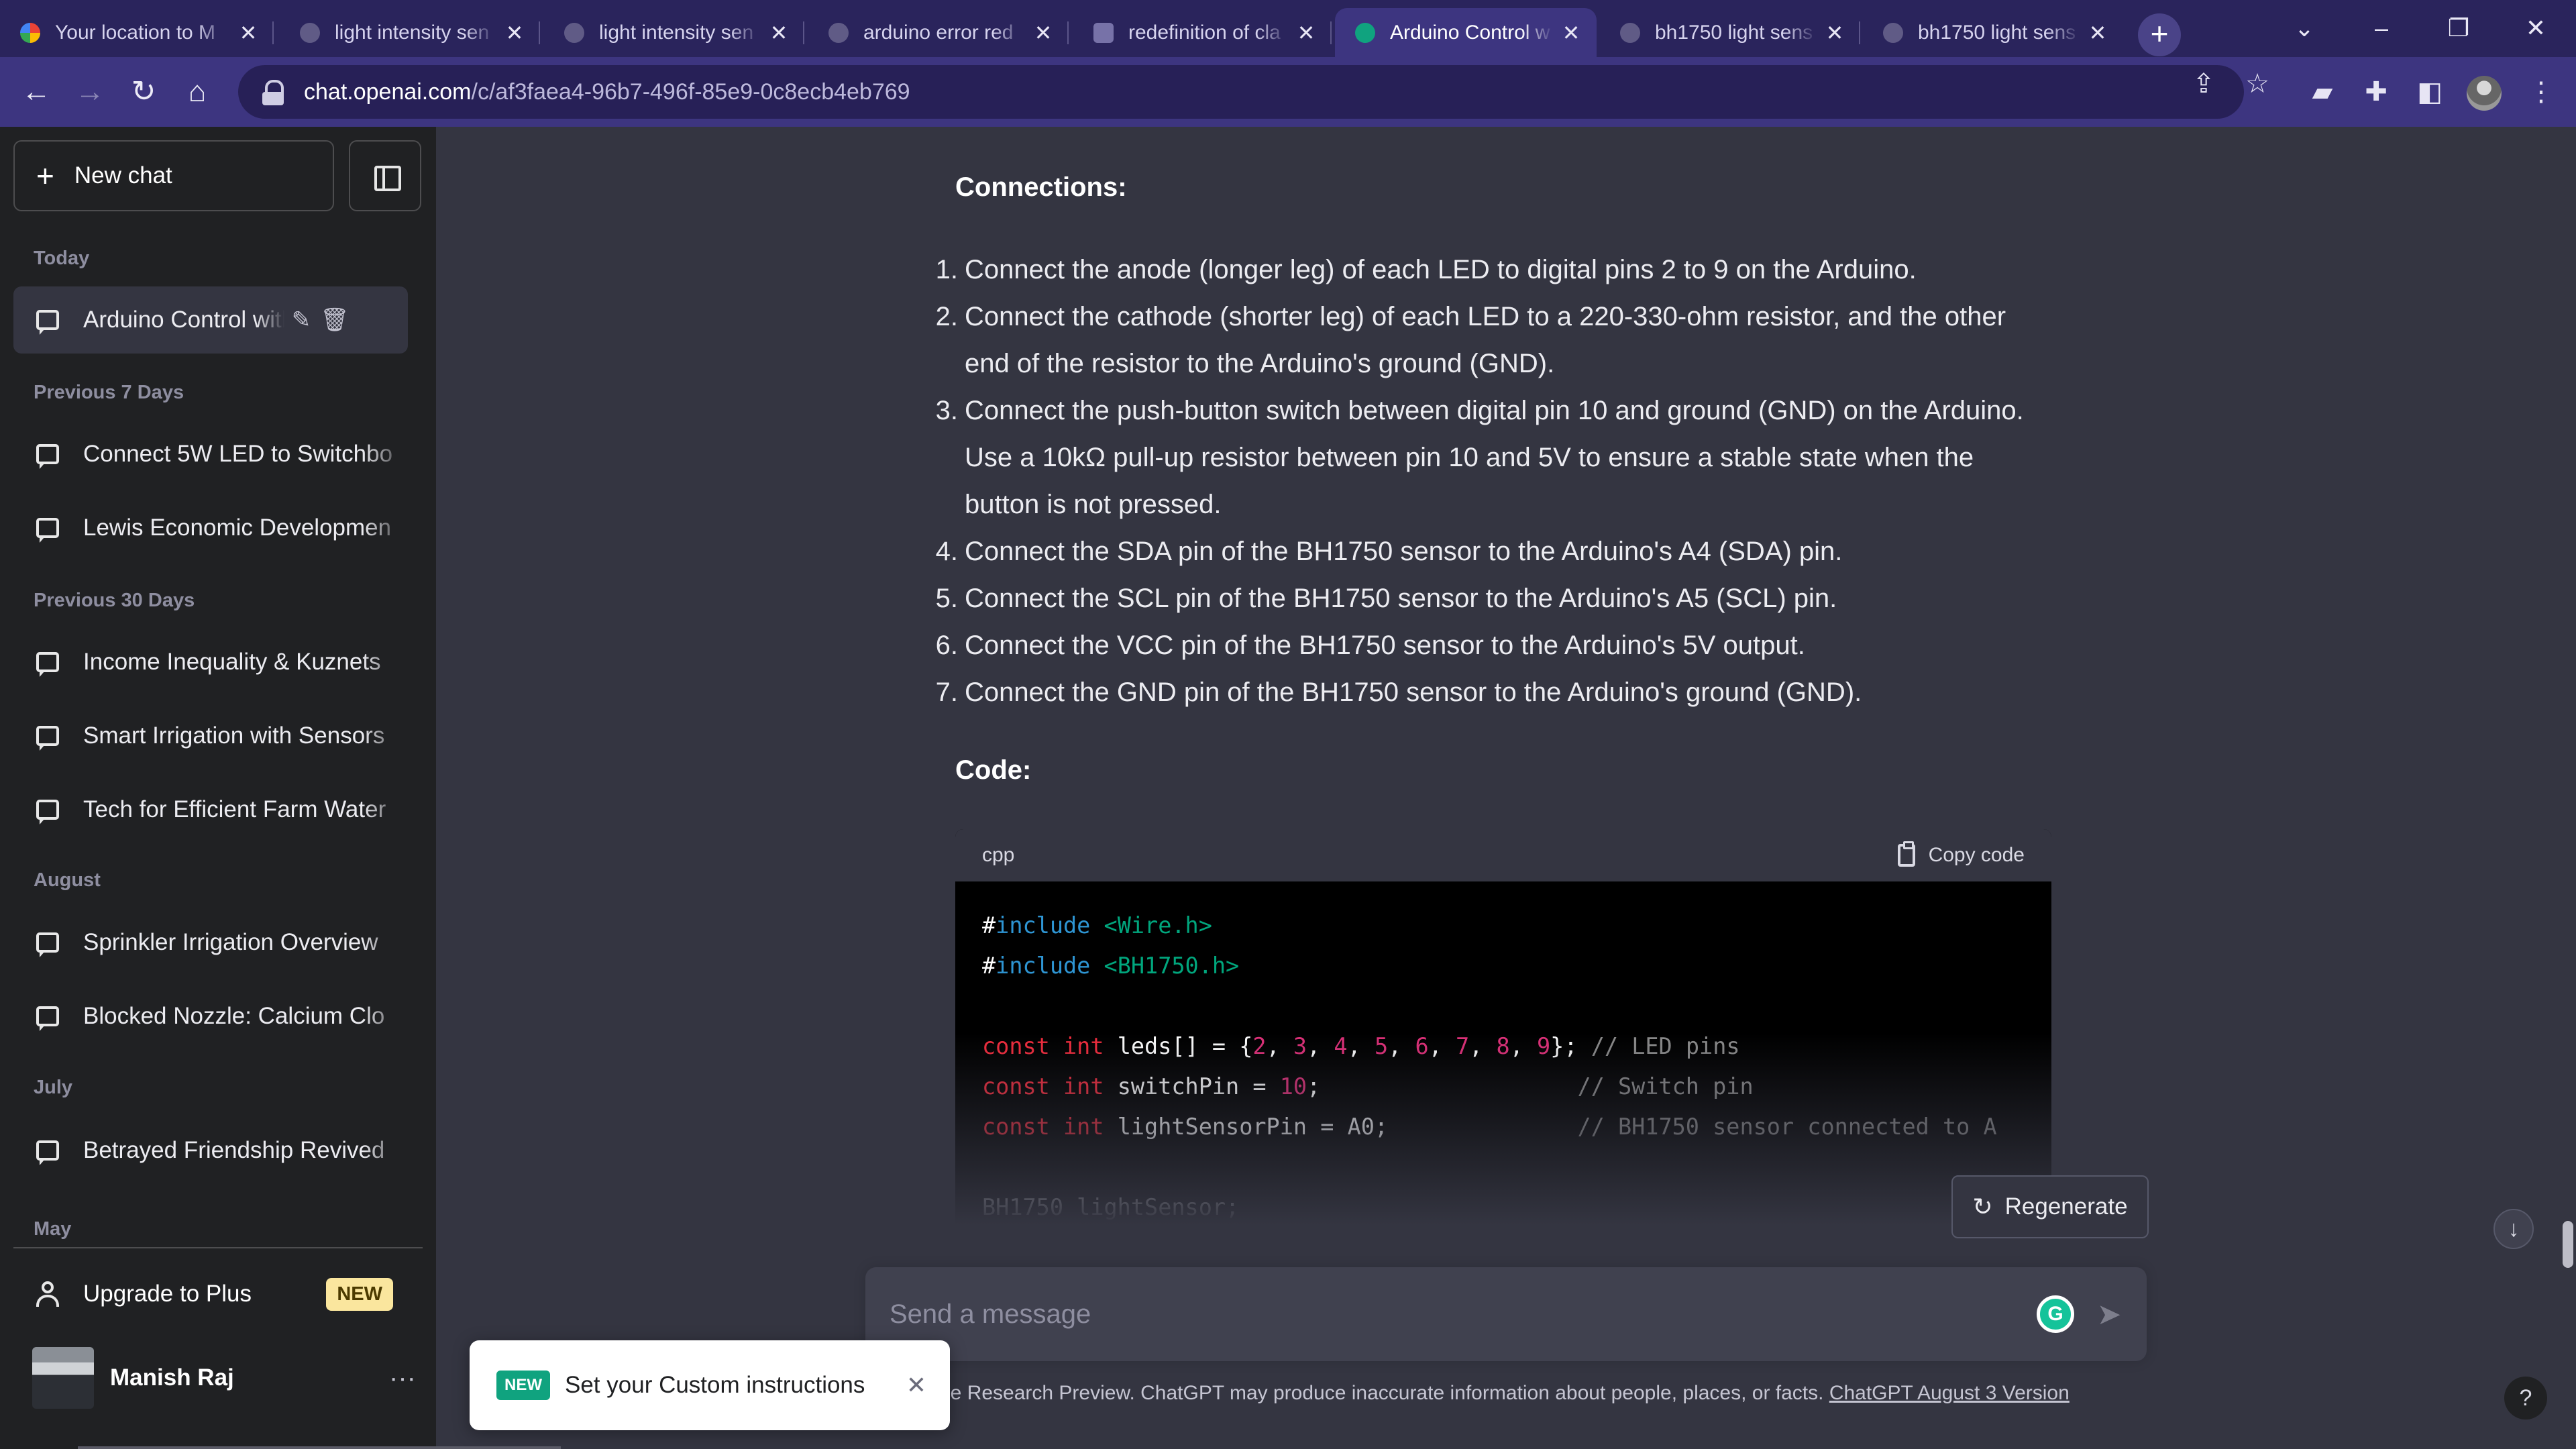 The height and width of the screenshot is (1449, 2576). What do you see at coordinates (335, 320) in the screenshot?
I see `trash-icon: 🗑` at bounding box center [335, 320].